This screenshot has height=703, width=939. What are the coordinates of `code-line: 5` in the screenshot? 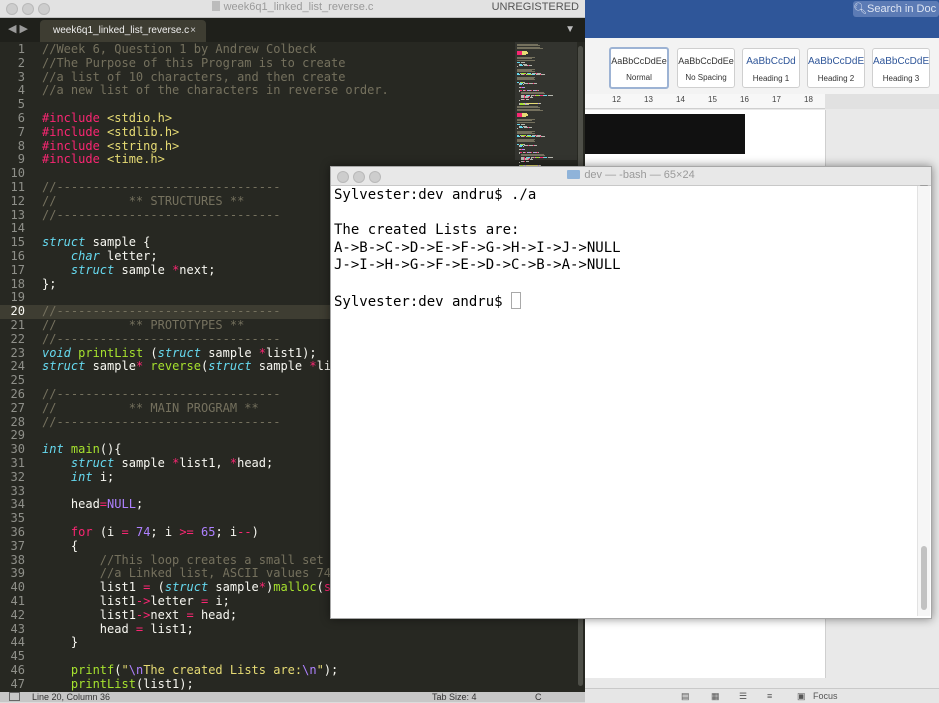 It's located at (257, 104).